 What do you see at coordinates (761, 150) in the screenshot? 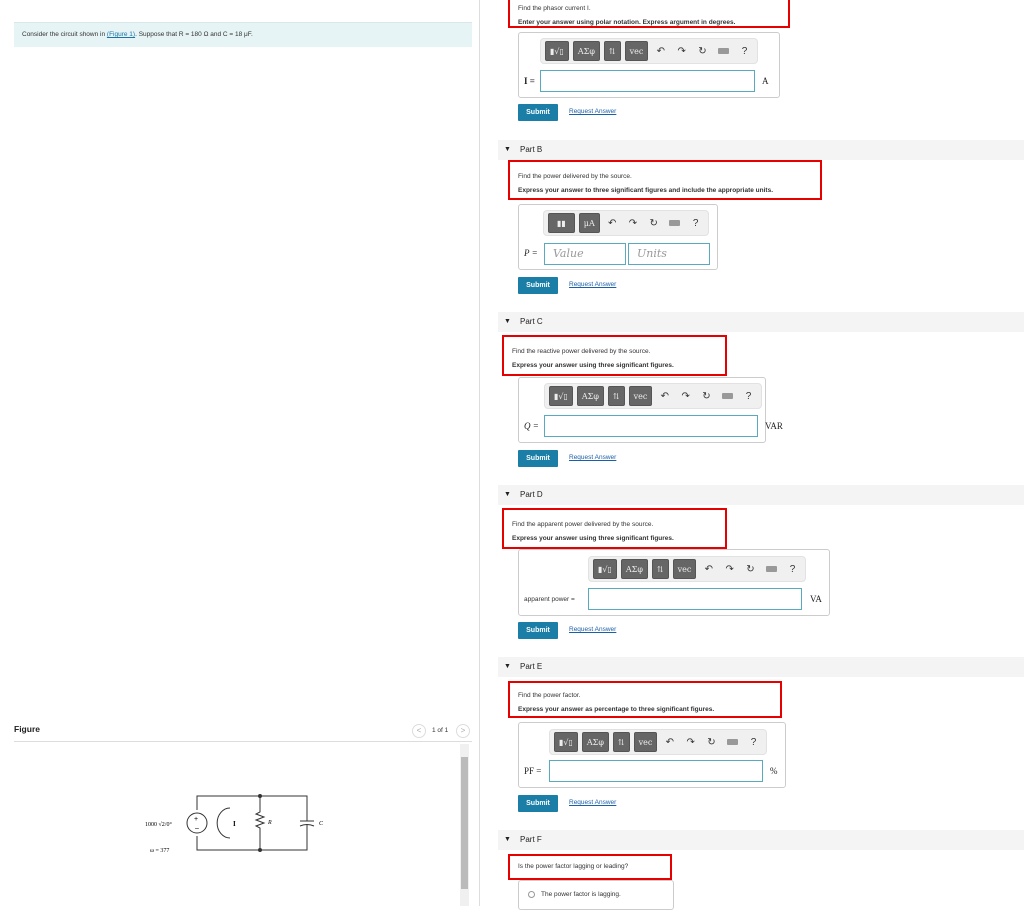
I see `part-b-header: ▼ Part B` at bounding box center [761, 150].